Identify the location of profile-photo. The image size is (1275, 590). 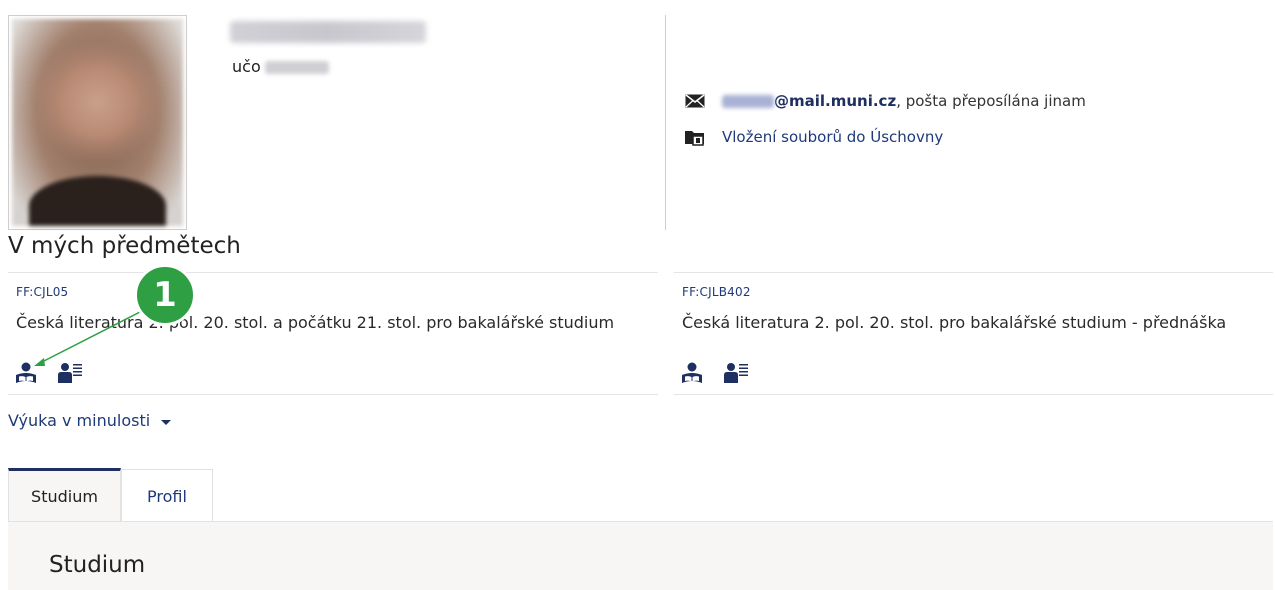
(97, 122).